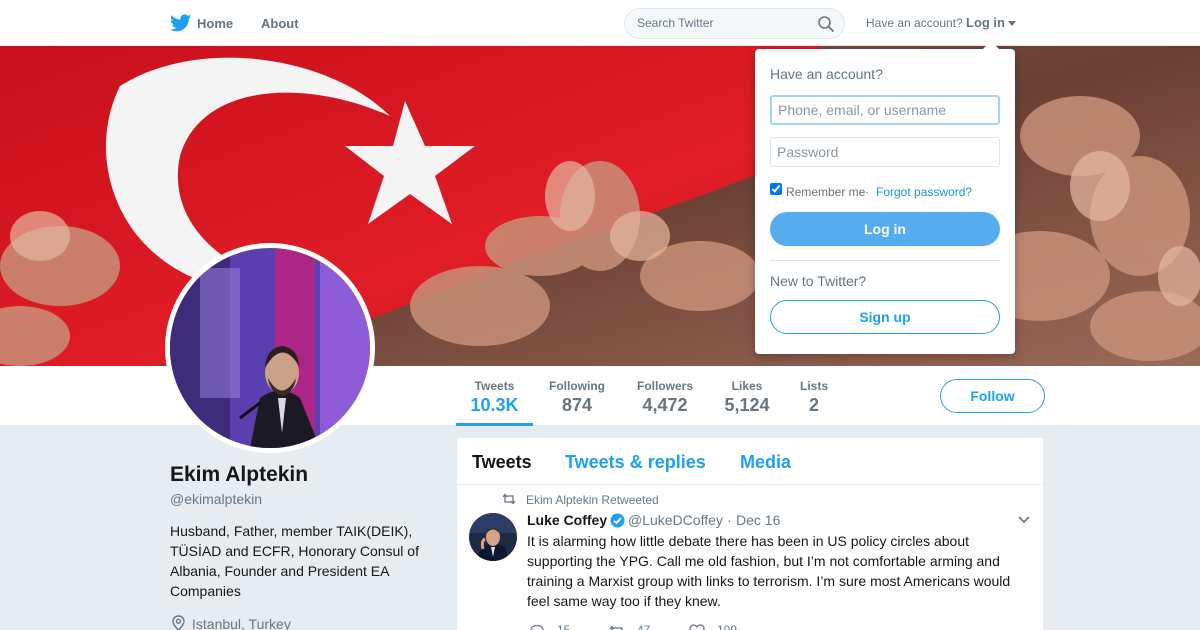 The height and width of the screenshot is (630, 1200). I want to click on stat-label: Likes, so click(747, 386).